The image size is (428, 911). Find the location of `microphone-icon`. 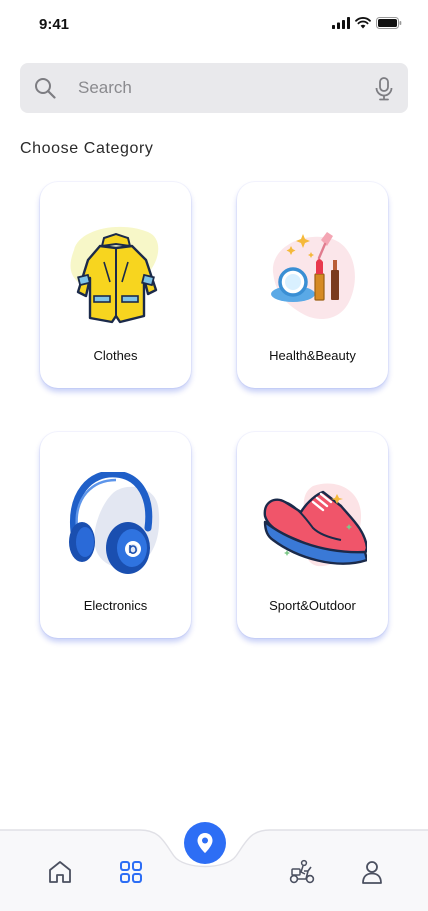

microphone-icon is located at coordinates (384, 89).